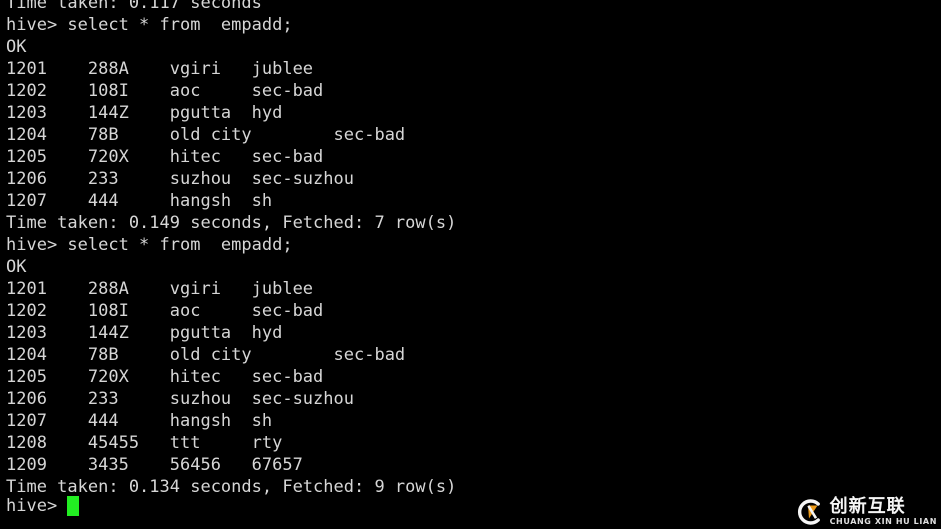 The height and width of the screenshot is (529, 941). I want to click on cx-logo-icon, so click(809, 512).